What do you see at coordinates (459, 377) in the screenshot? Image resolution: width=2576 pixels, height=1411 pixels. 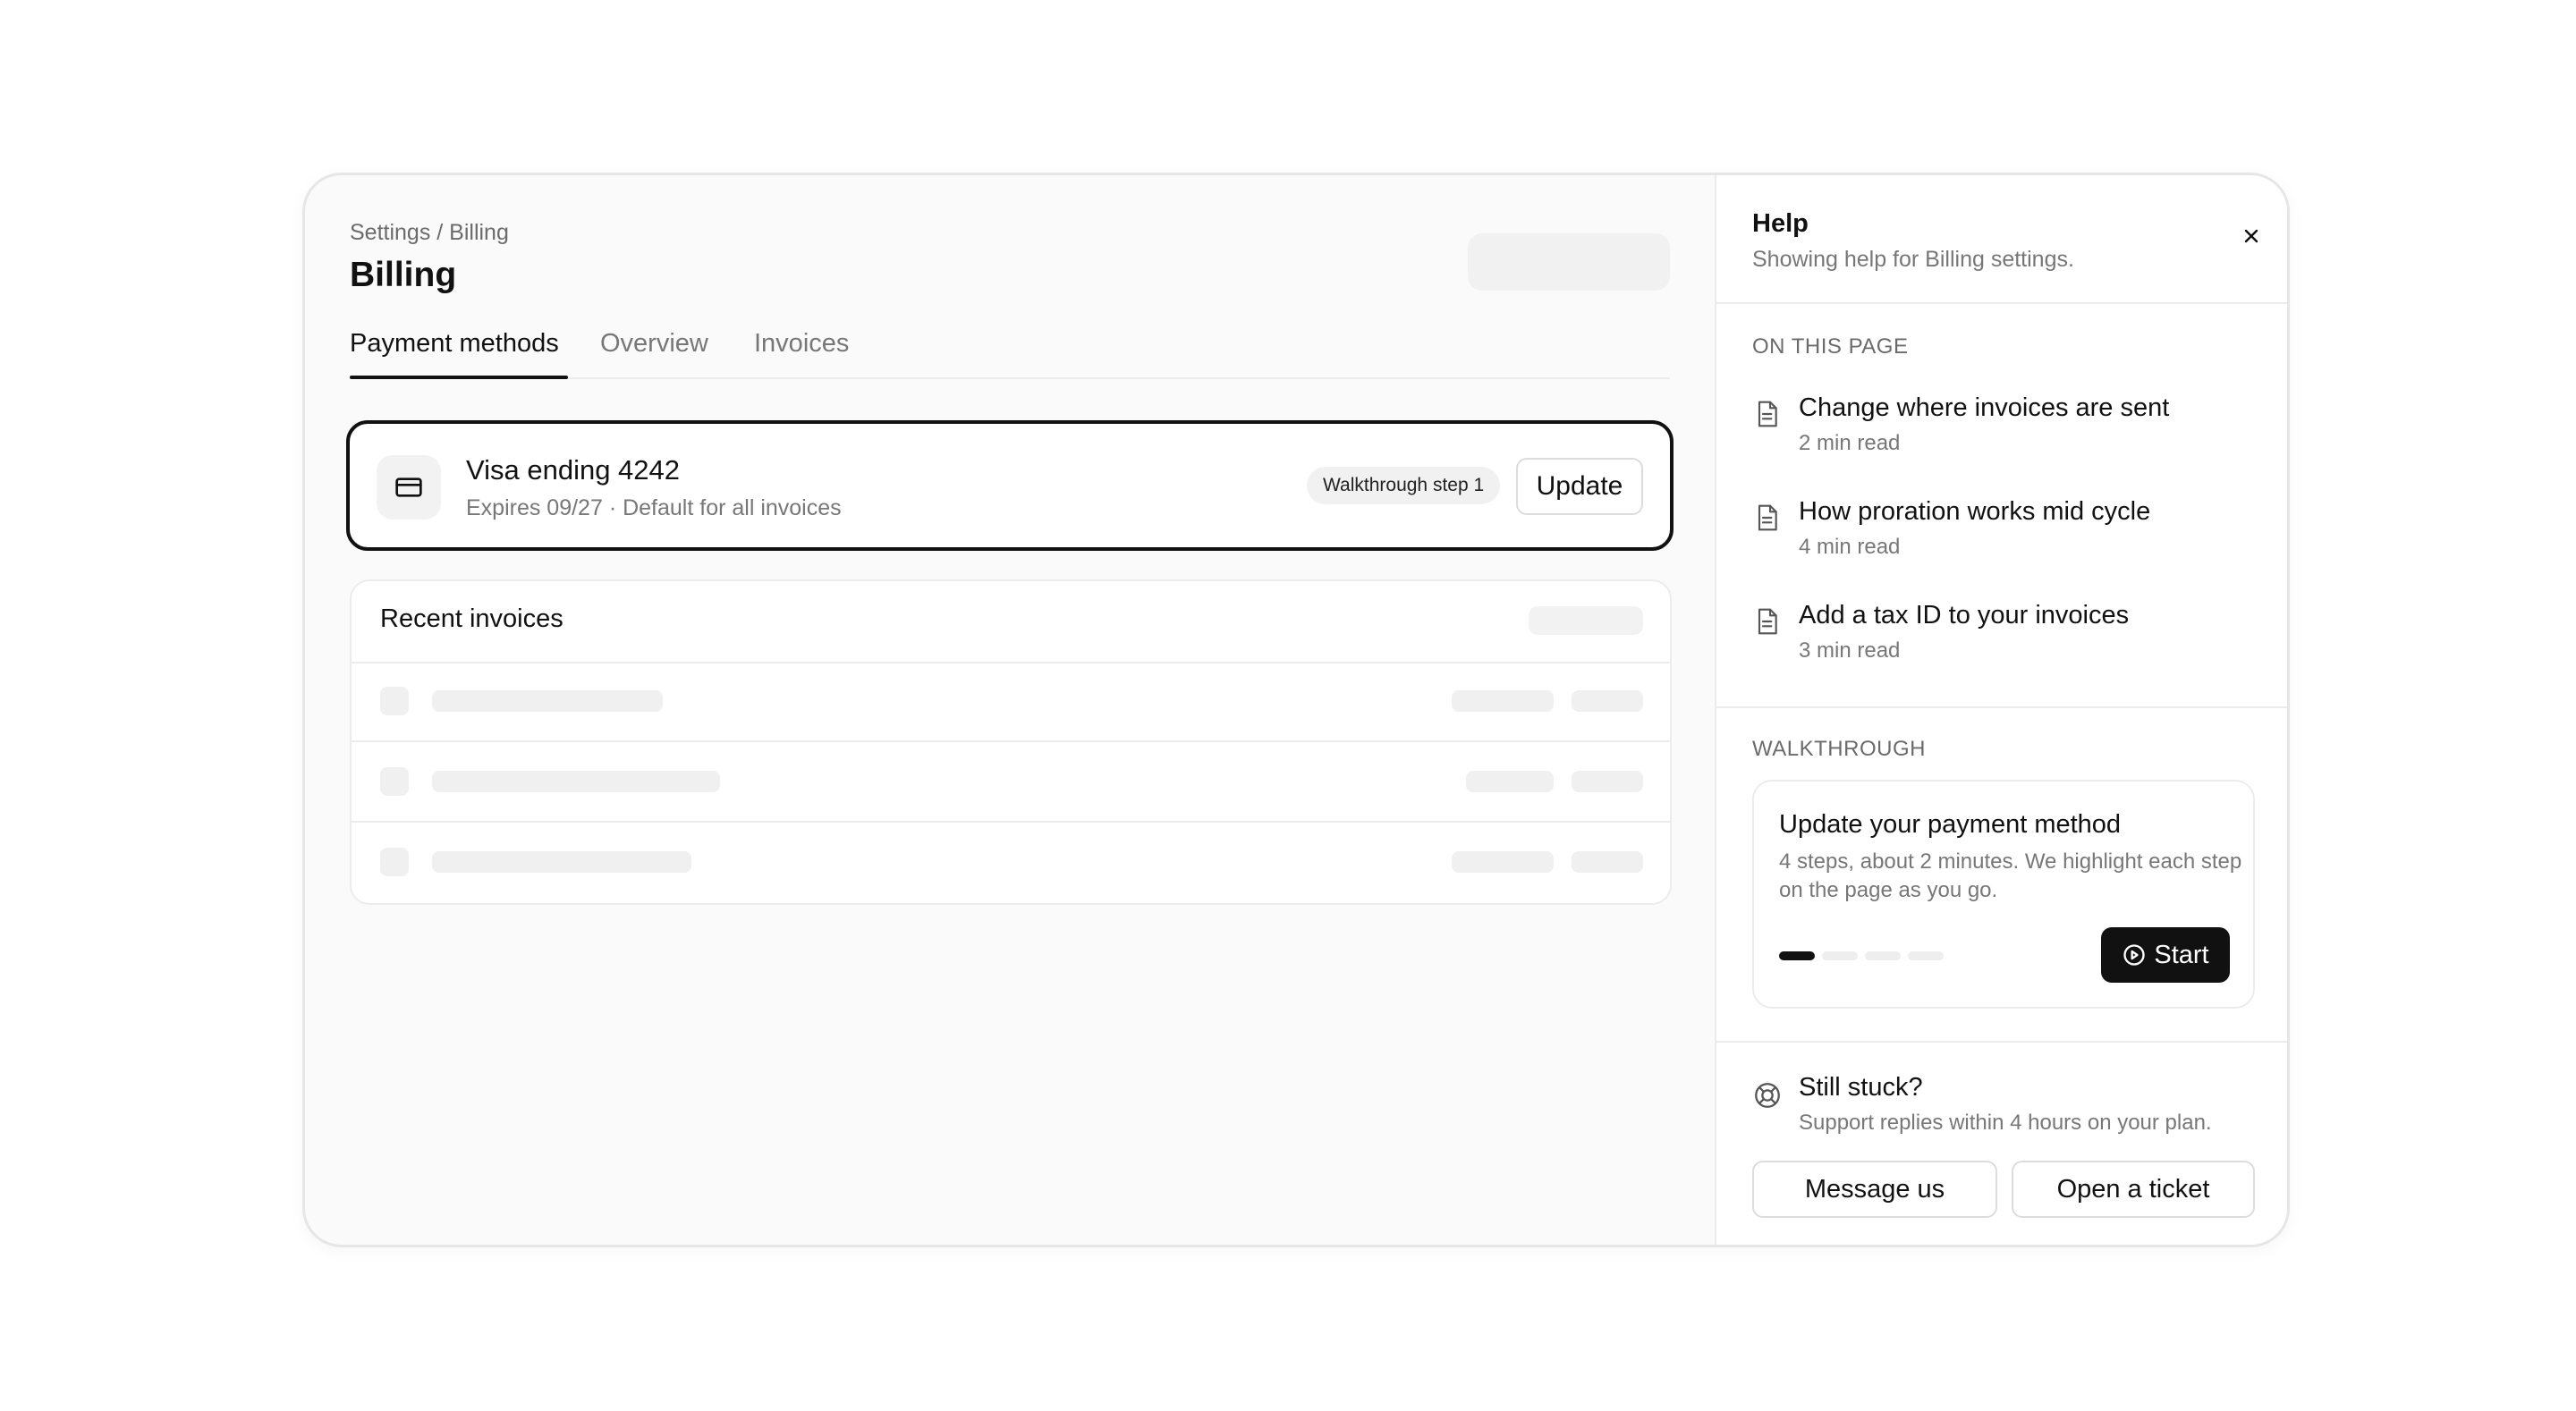 I see `active-tab-indicator` at bounding box center [459, 377].